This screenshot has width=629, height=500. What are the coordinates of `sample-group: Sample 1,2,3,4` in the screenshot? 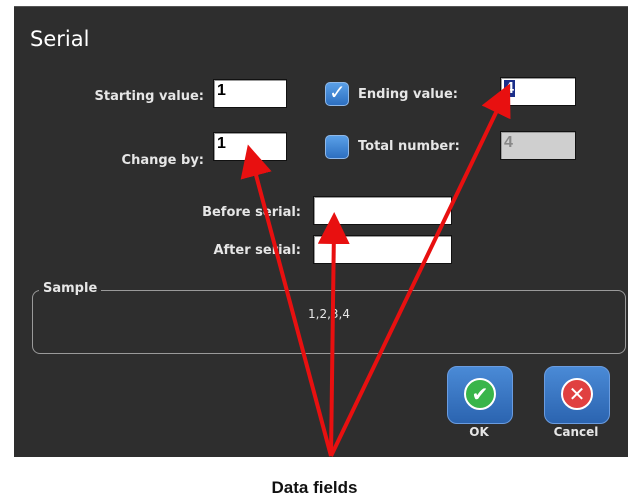 It's located at (329, 317).